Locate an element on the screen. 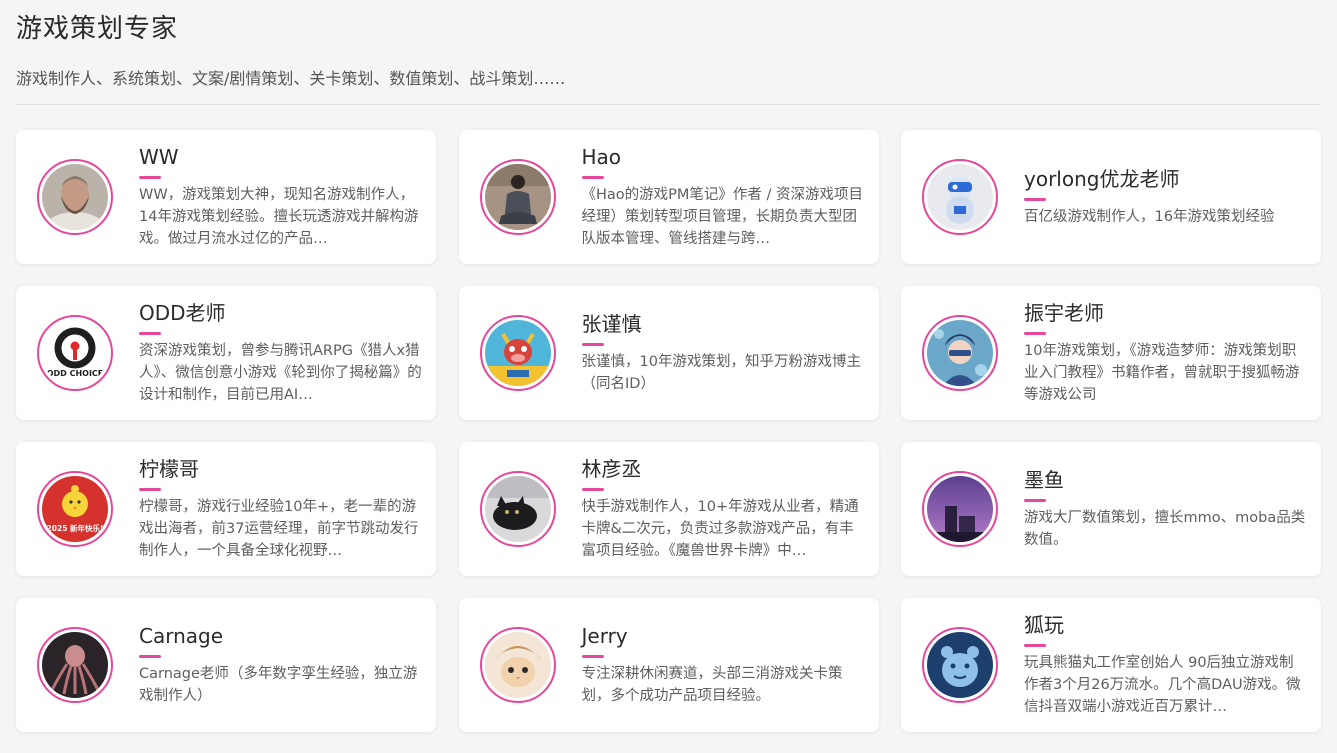 The image size is (1337, 753). dark-octopus-art is located at coordinates (75, 665).